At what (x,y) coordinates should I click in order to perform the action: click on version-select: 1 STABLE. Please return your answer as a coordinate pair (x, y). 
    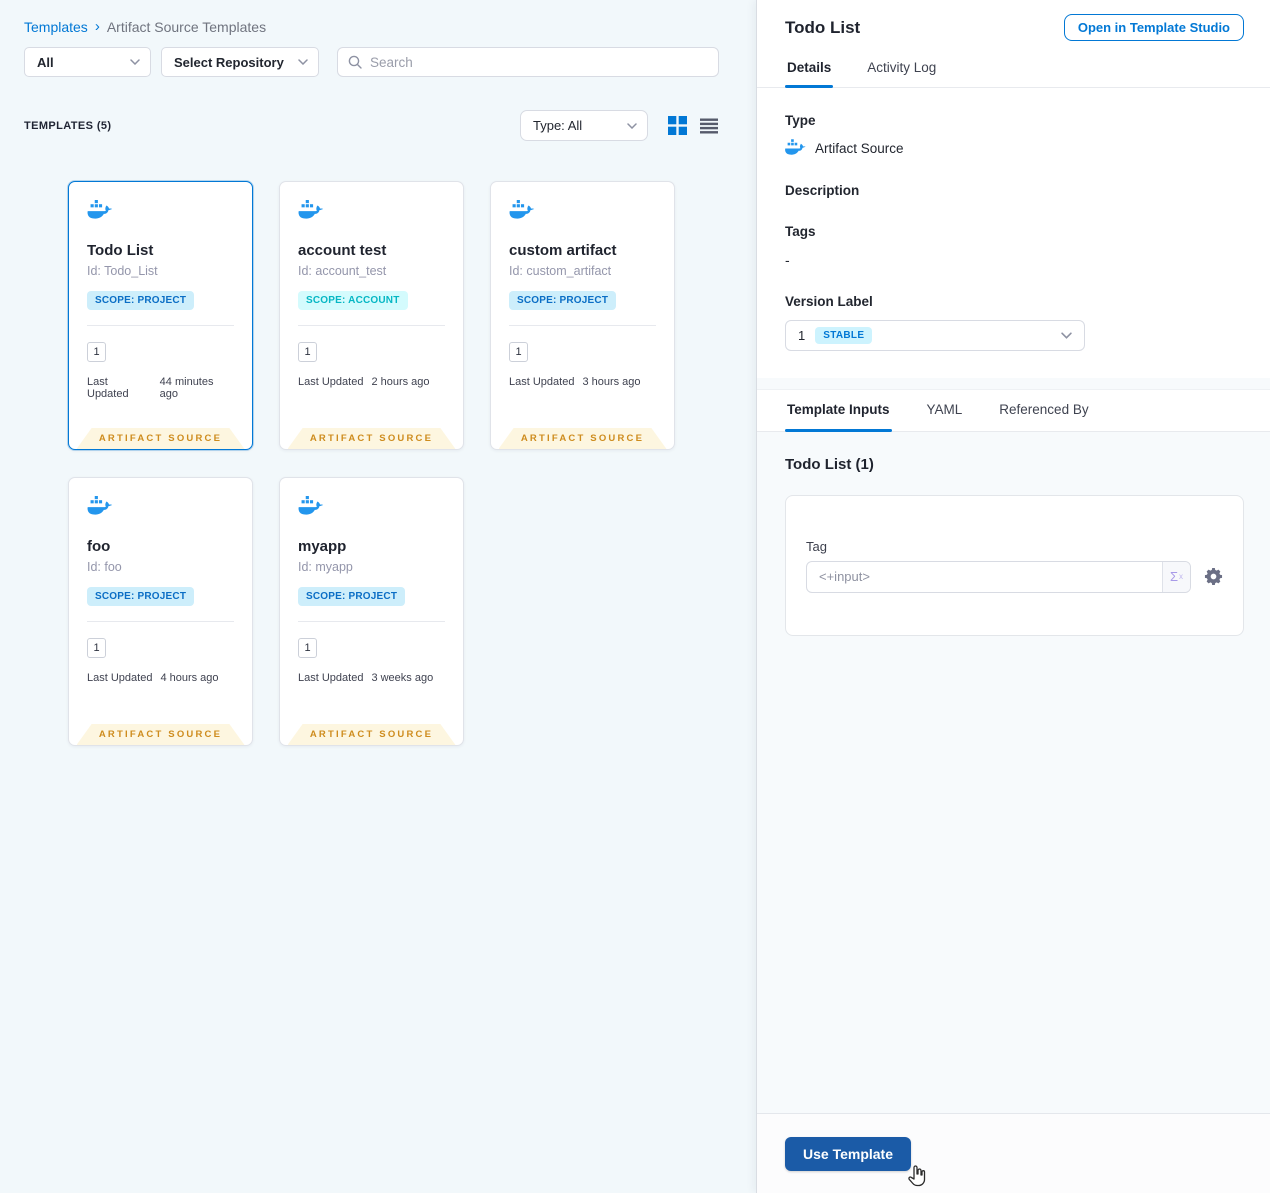
    Looking at the image, I should click on (935, 335).